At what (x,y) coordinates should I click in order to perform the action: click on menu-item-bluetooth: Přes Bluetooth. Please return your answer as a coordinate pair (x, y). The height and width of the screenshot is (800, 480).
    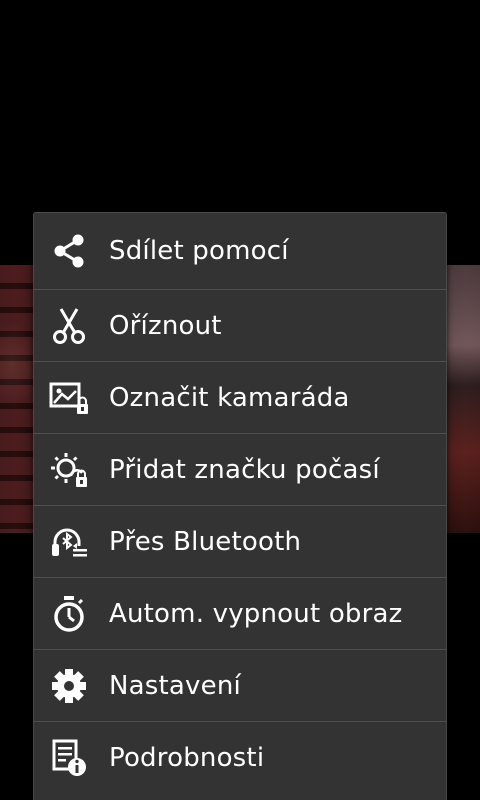
    Looking at the image, I should click on (240, 542).